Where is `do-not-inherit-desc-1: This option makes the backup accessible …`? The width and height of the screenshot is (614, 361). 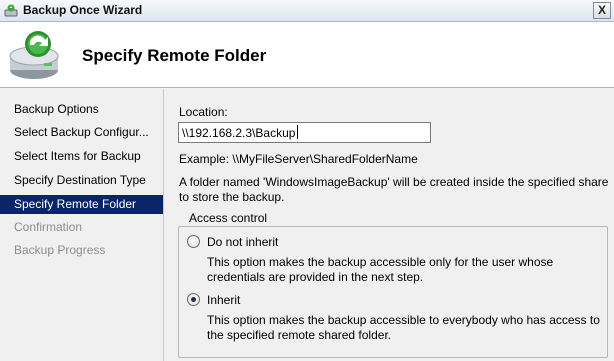 do-not-inherit-desc-1: This option makes the backup accessible … is located at coordinates (380, 262).